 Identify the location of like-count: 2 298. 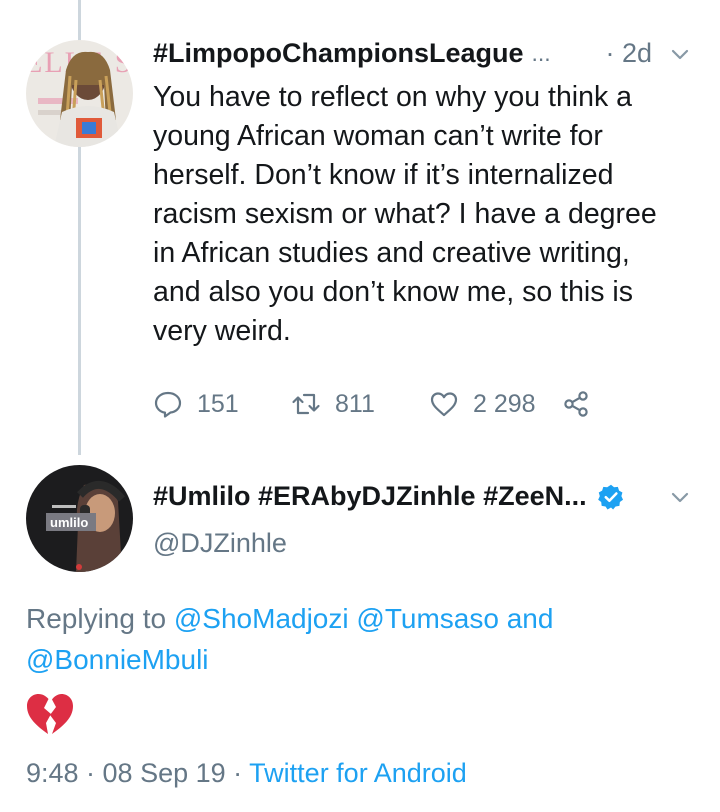
(504, 403).